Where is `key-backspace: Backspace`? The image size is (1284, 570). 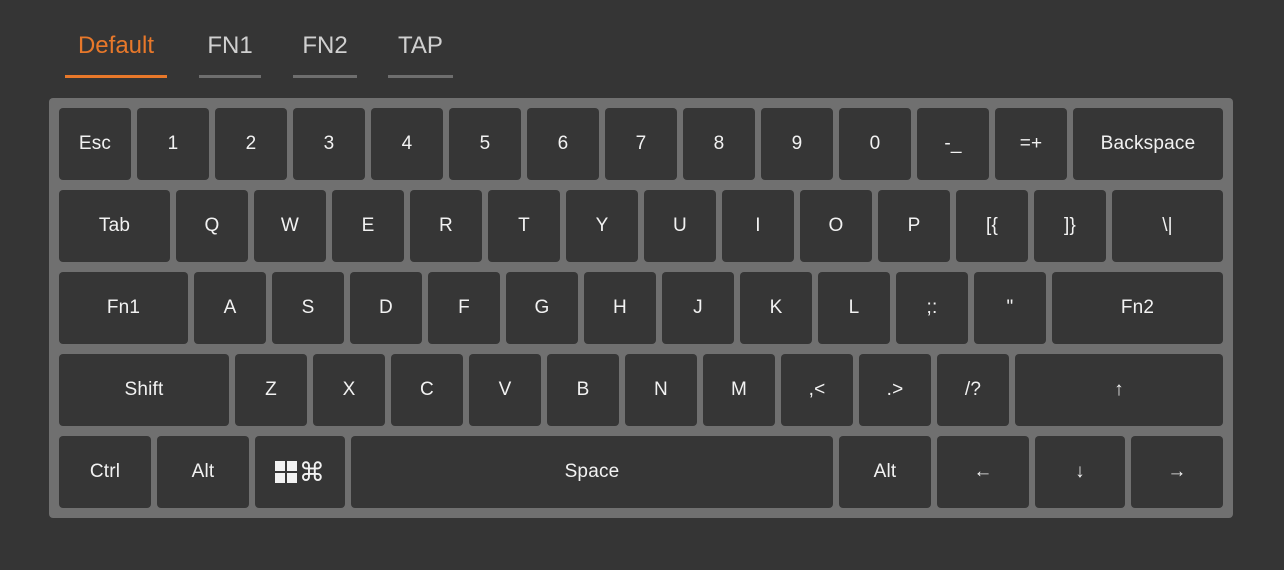 key-backspace: Backspace is located at coordinates (1148, 144).